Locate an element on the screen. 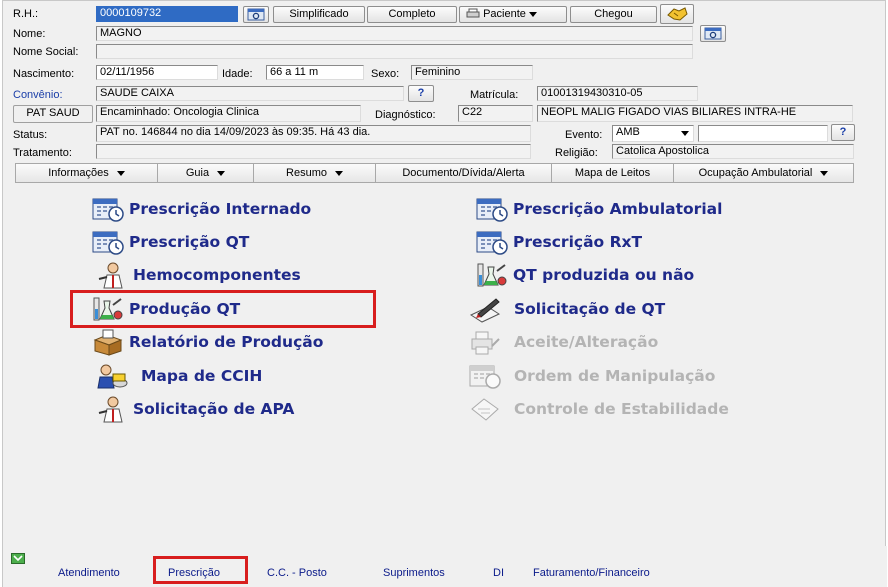 Image resolution: width=888 pixels, height=587 pixels. menu-solicitacao-de-apa: Solicitação de APA is located at coordinates (194, 409).